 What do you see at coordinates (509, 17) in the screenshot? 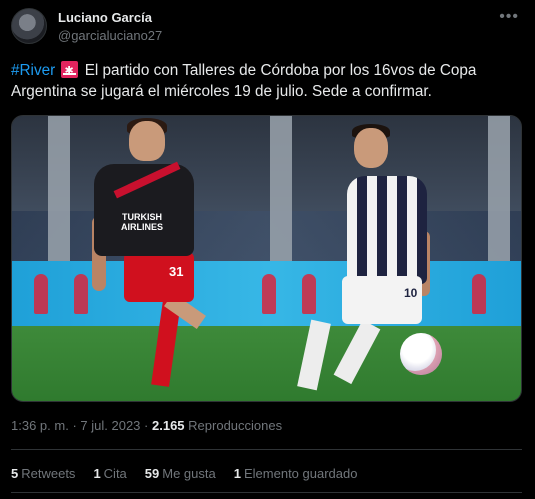
I see `more-dots-icon: •••` at bounding box center [509, 17].